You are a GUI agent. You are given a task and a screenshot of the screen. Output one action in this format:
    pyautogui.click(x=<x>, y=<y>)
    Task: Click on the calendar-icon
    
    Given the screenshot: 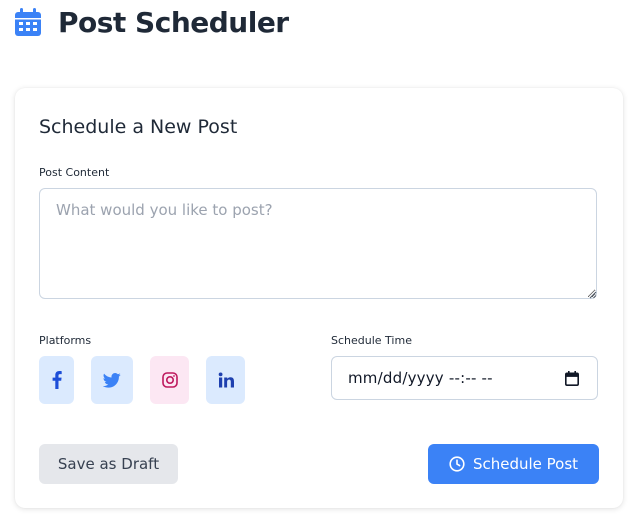 What is the action you would take?
    pyautogui.click(x=28, y=22)
    